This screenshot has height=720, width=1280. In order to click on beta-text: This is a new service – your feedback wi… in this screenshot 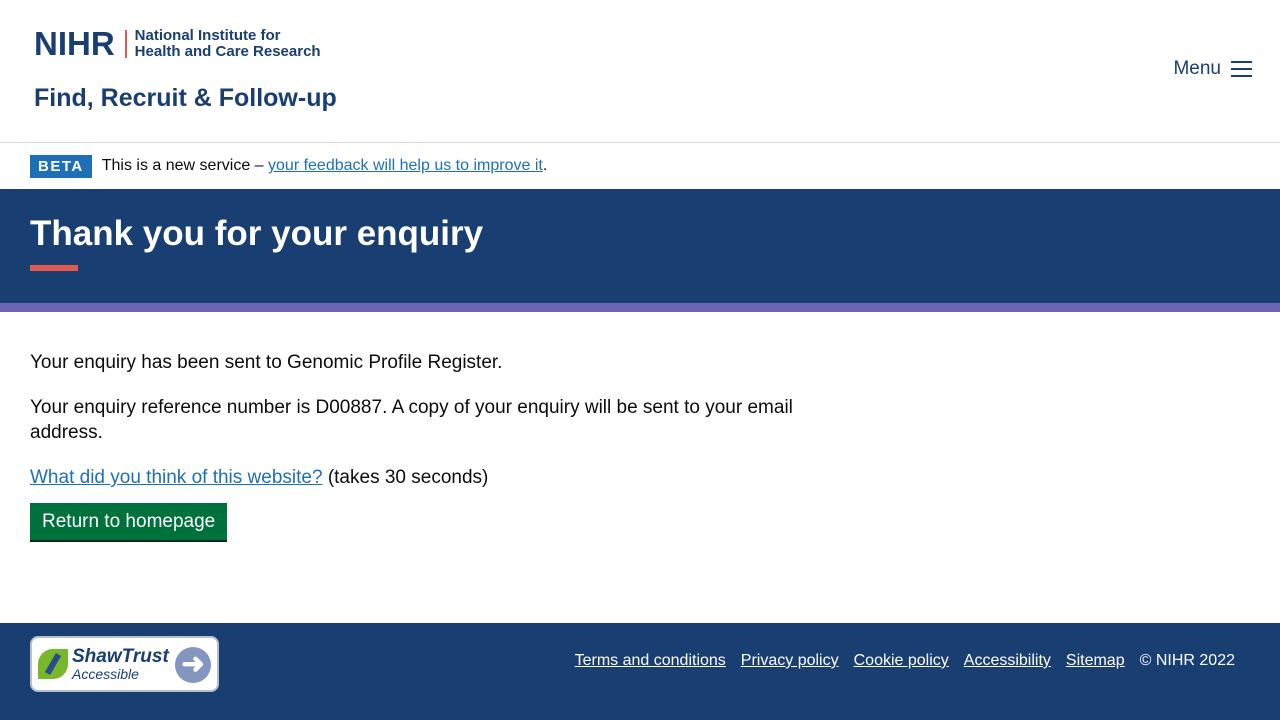, I will do `click(325, 166)`.